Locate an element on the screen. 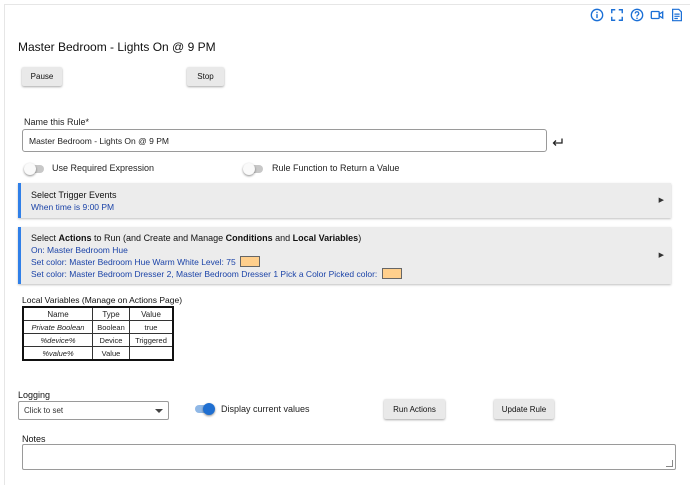  title-text: ) is located at coordinates (360, 238).